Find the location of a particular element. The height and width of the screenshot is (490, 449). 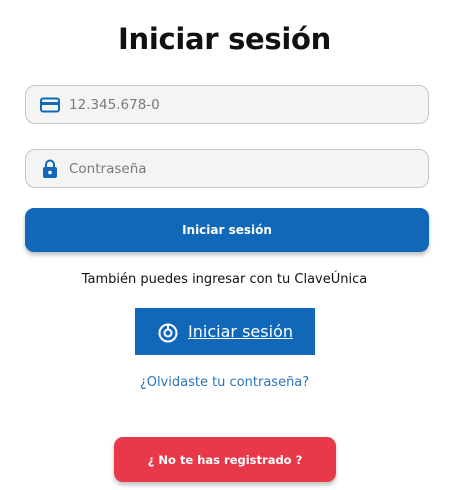

login-button: Iniciar sesión is located at coordinates (227, 230).